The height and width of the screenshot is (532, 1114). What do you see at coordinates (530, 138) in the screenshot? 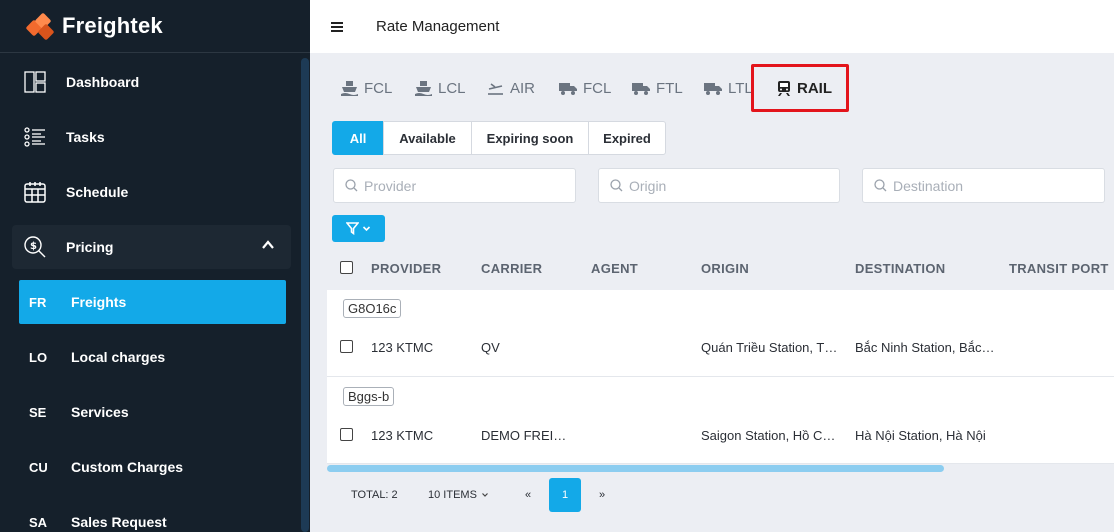
I see `filter-expiring-soon: Expiring soon` at bounding box center [530, 138].